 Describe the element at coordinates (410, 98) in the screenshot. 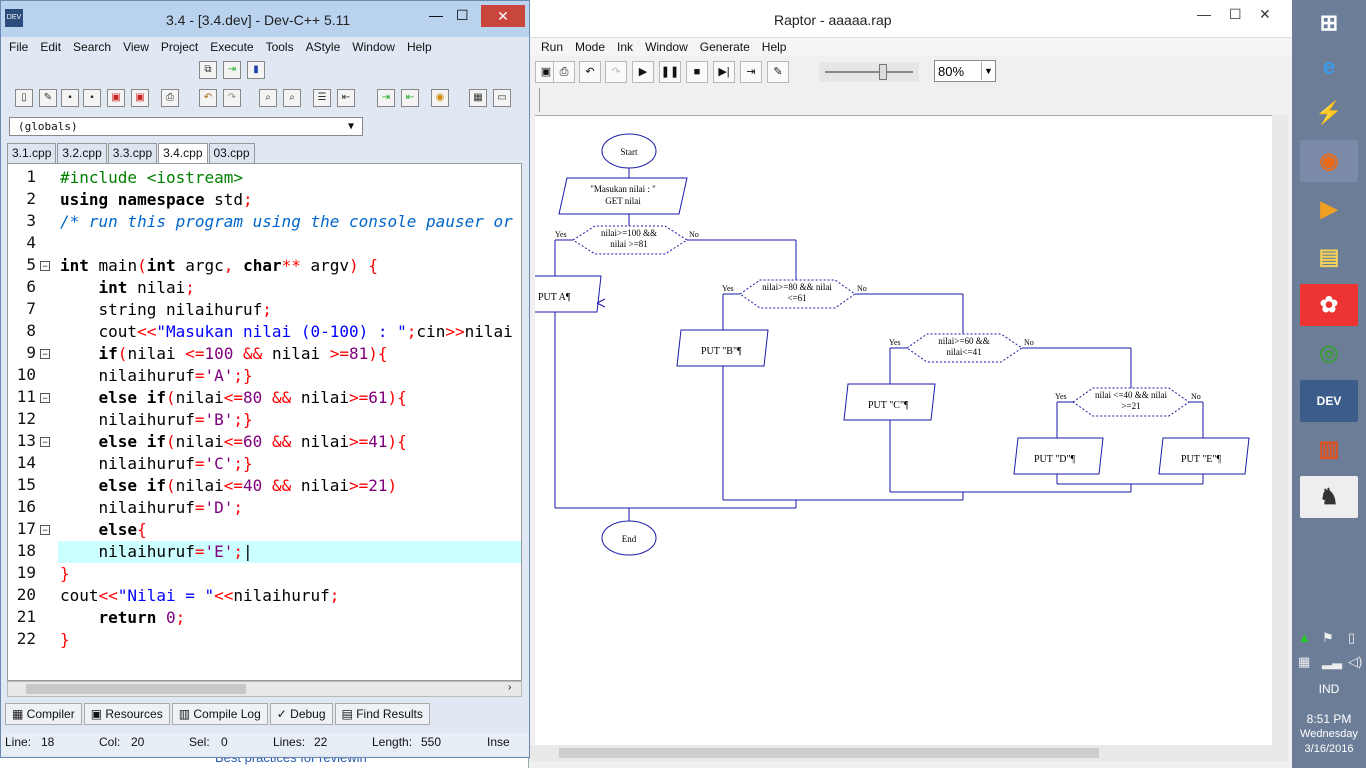

I see `back-icon: ⇤` at that location.